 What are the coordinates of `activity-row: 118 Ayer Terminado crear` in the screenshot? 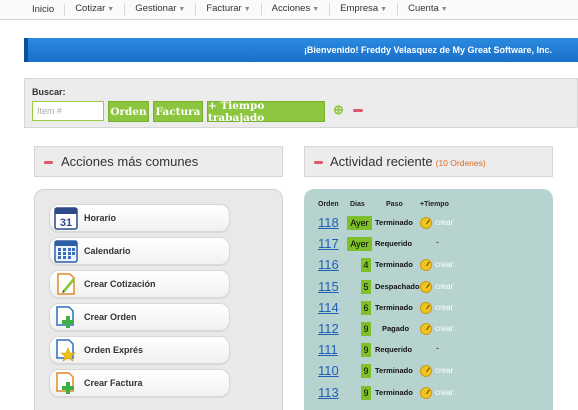 It's located at (428, 223).